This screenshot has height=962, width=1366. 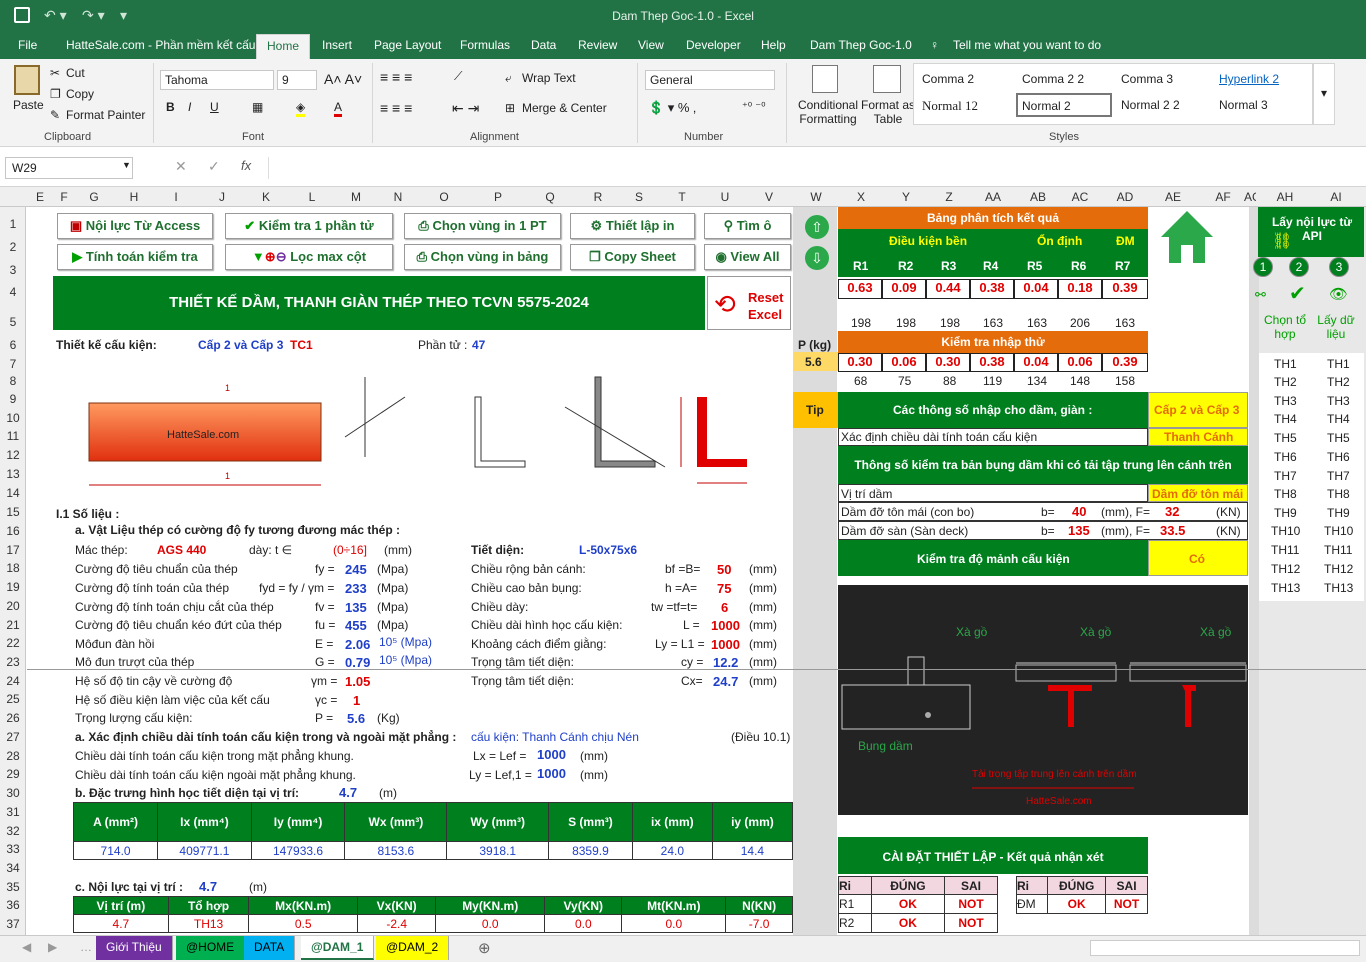 I want to click on row-header: 21, so click(x=13, y=625).